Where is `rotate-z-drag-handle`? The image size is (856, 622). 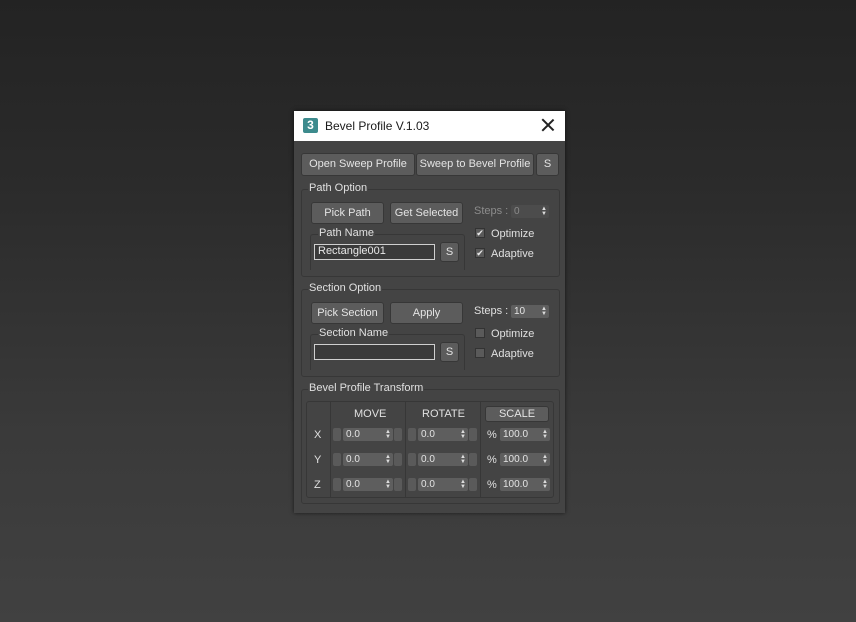
rotate-z-drag-handle is located at coordinates (412, 484).